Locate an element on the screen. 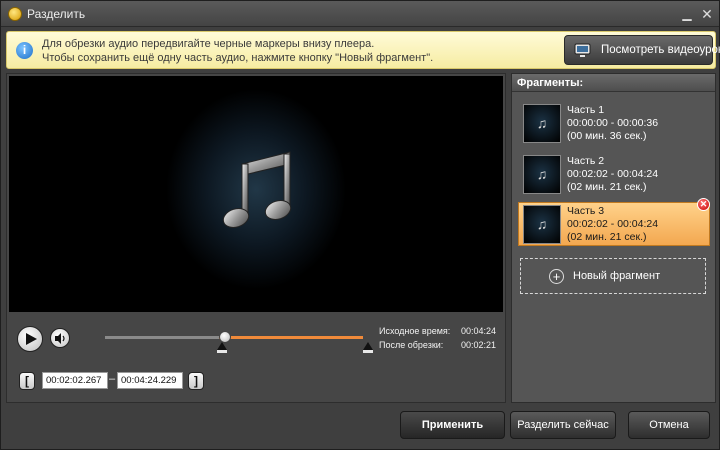 The width and height of the screenshot is (720, 450). new-fragment-label: Новый фрагмент is located at coordinates (617, 276).